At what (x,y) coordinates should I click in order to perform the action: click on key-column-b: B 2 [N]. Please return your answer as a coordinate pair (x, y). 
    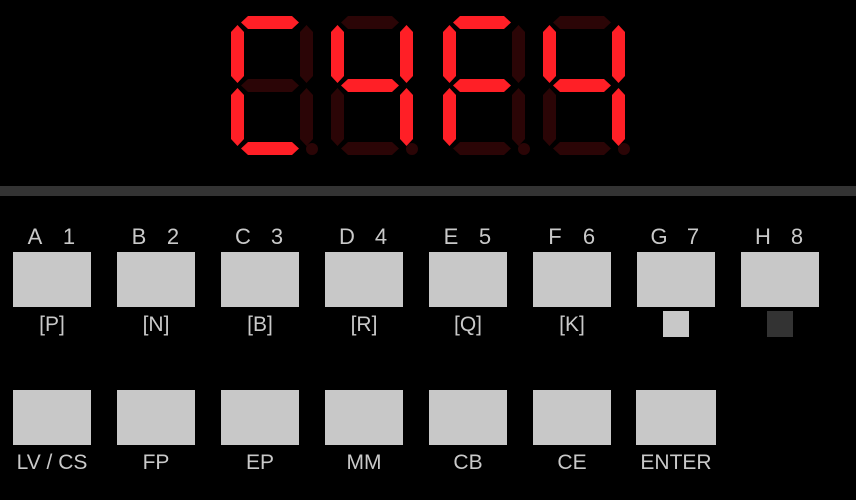
    Looking at the image, I should click on (156, 281).